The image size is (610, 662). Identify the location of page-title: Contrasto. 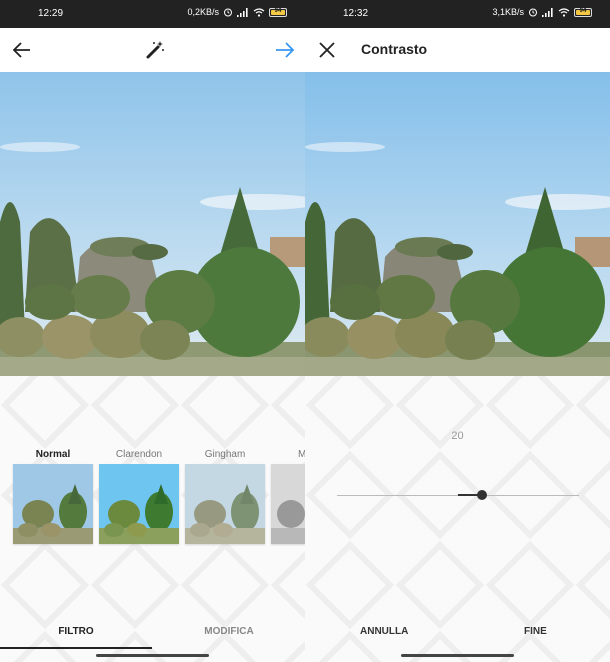
(394, 49).